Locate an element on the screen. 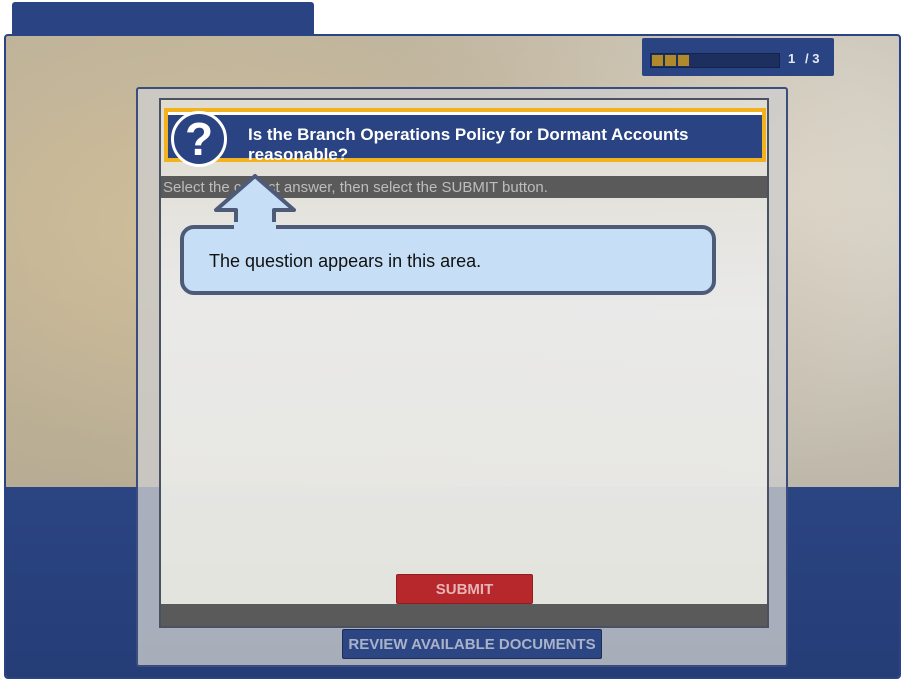 The height and width of the screenshot is (685, 906). submit-button: SUBMIT is located at coordinates (464, 589).